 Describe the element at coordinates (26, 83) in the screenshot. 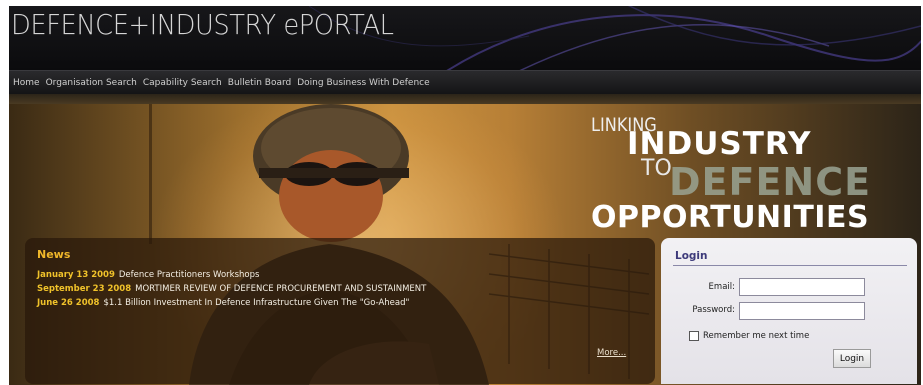

I see `nav-item-home: Home` at that location.